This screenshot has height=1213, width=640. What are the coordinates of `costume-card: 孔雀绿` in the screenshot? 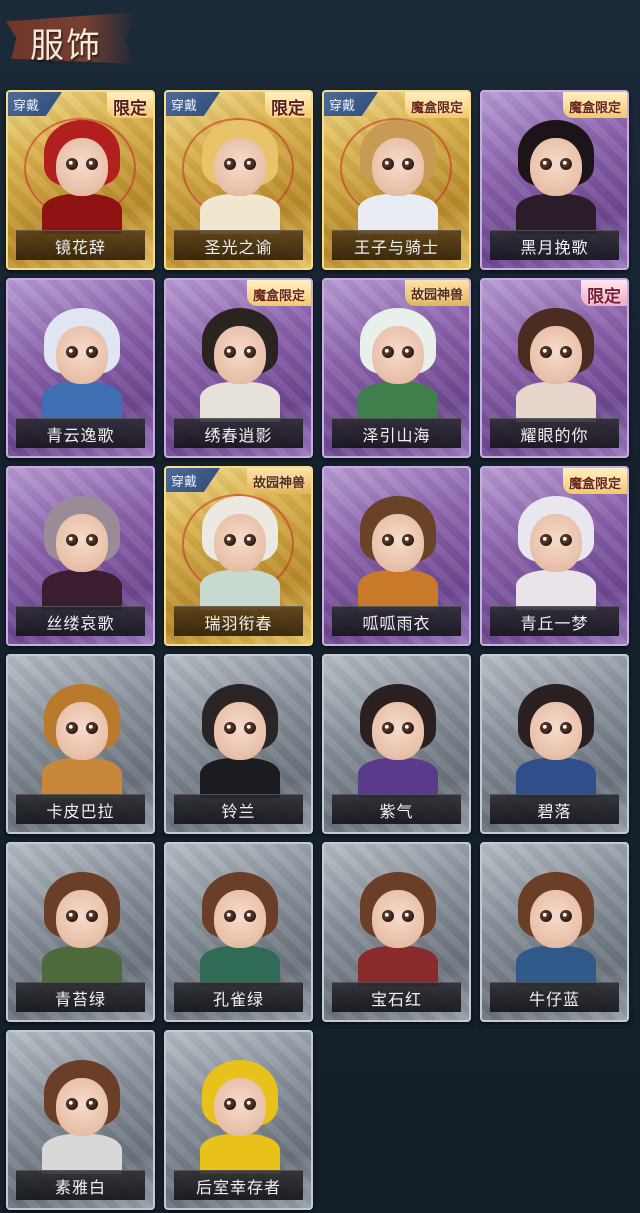 It's located at (238, 932).